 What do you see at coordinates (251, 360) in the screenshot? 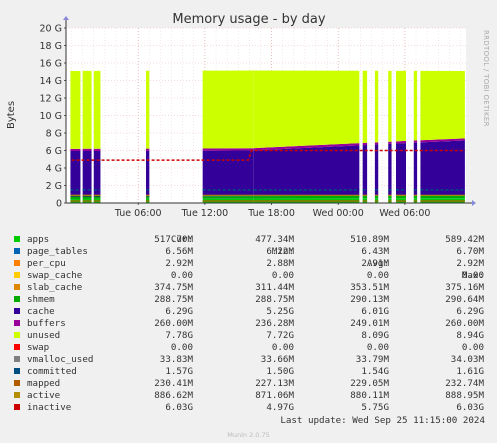
I see `legend-row-vmalloc-used: vmalloc_used 33.83M 33.66M 33.79M 34.03M` at bounding box center [251, 360].